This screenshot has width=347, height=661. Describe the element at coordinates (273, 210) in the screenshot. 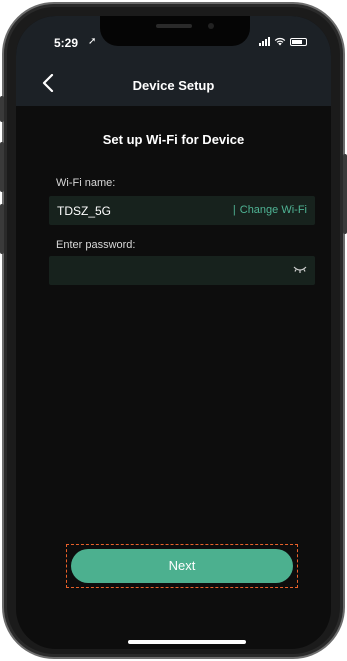

I see `change-wifi-label: Change Wi-Fi` at that location.